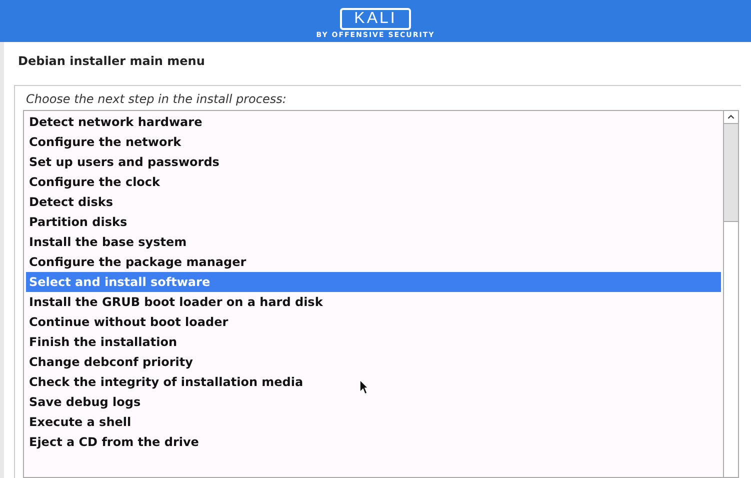 Image resolution: width=751 pixels, height=478 pixels. I want to click on menu-item: Continue without boot loader, so click(373, 322).